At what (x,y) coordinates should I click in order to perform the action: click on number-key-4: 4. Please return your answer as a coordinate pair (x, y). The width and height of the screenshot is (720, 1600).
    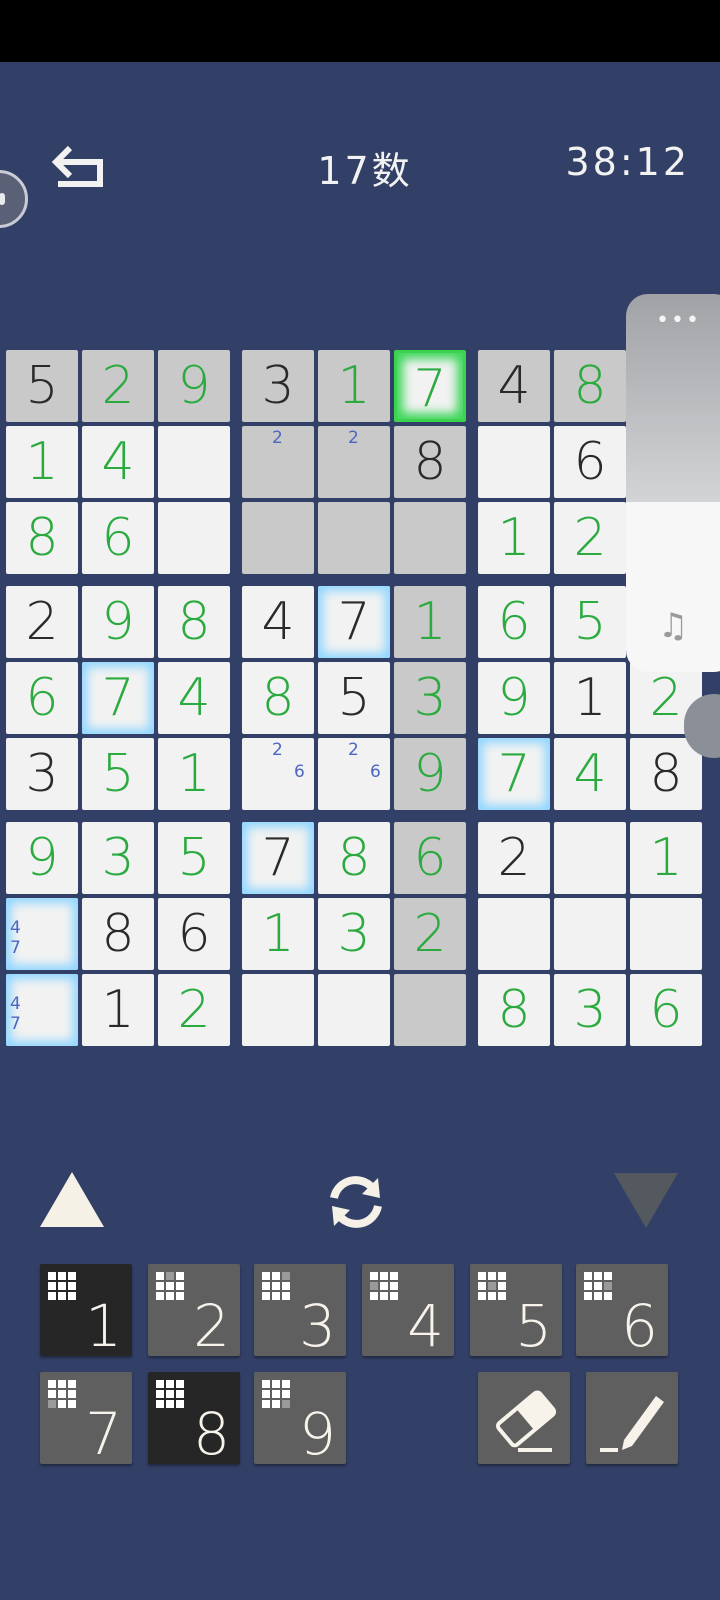
    Looking at the image, I should click on (408, 1312).